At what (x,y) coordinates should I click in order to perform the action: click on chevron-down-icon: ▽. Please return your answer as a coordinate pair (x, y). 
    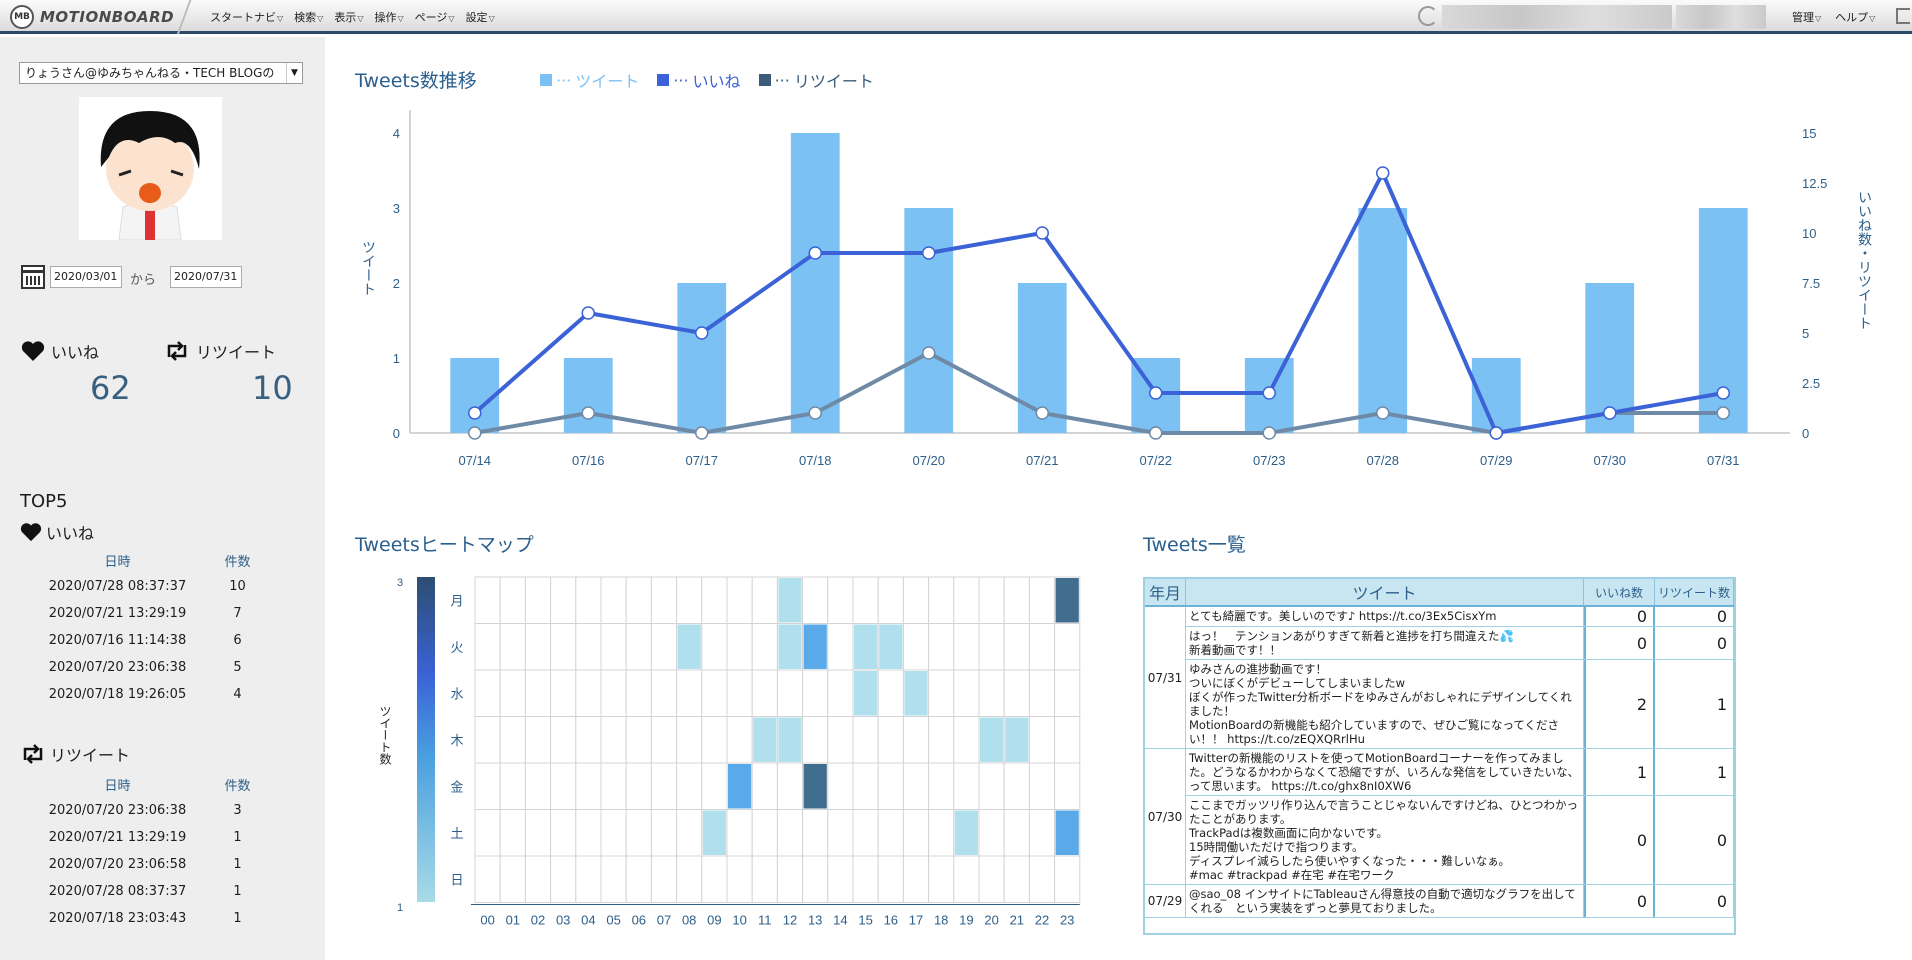
    Looking at the image, I should click on (1872, 18).